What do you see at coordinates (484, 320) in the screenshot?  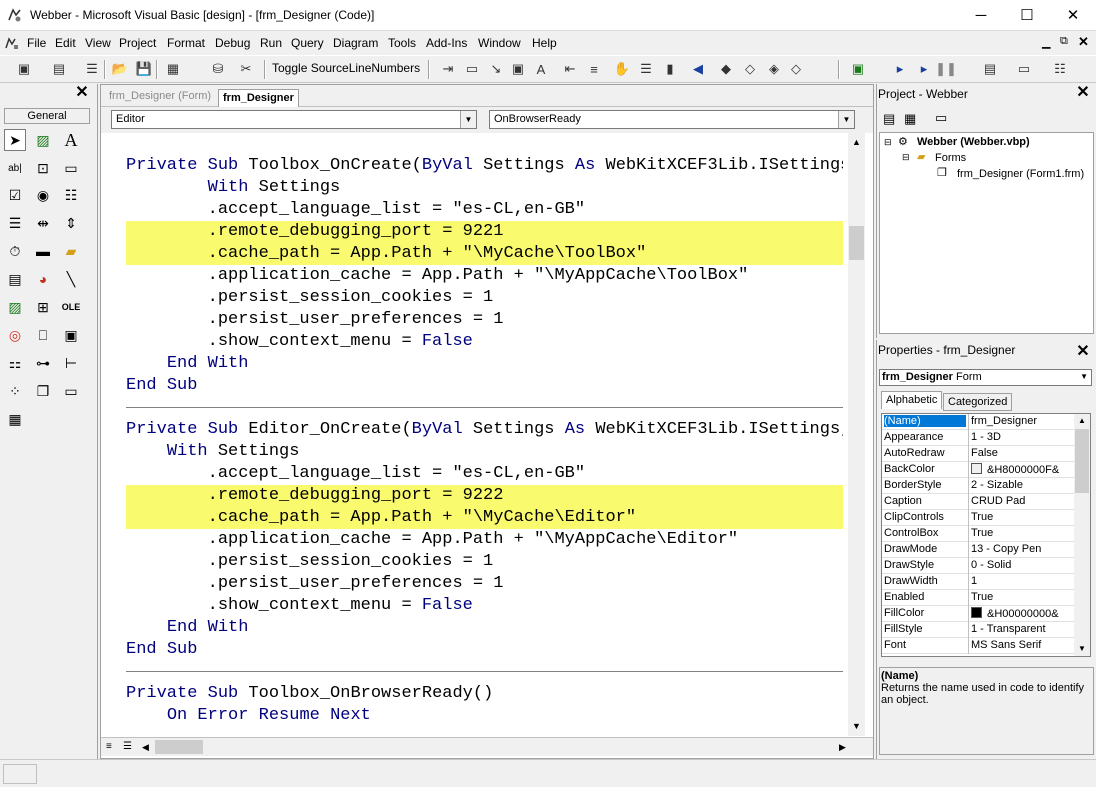 I see `code-line: .persist_user_preferences = 1` at bounding box center [484, 320].